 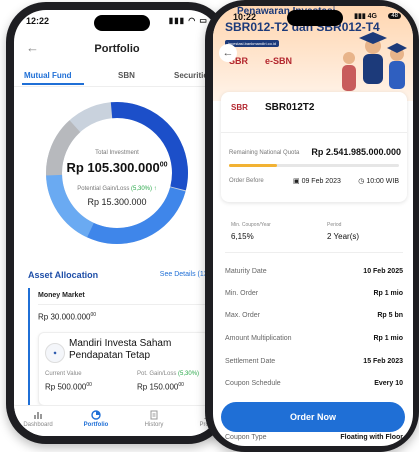 I want to click on remaining-quota-value: Rp 2.541.985.000.000, so click(x=356, y=152).